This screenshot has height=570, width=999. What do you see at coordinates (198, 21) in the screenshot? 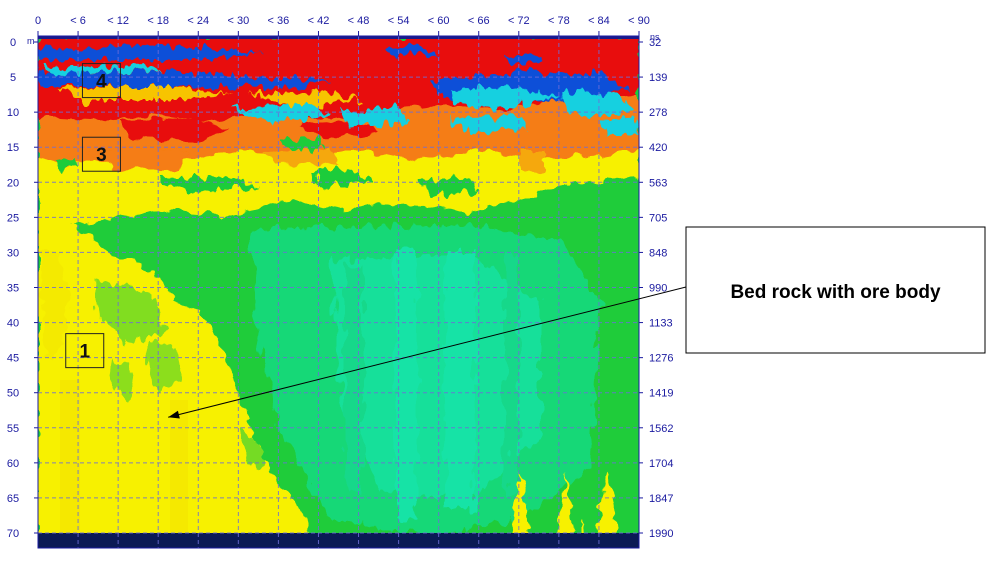
I see `x-tick-label: < 24` at bounding box center [198, 21].